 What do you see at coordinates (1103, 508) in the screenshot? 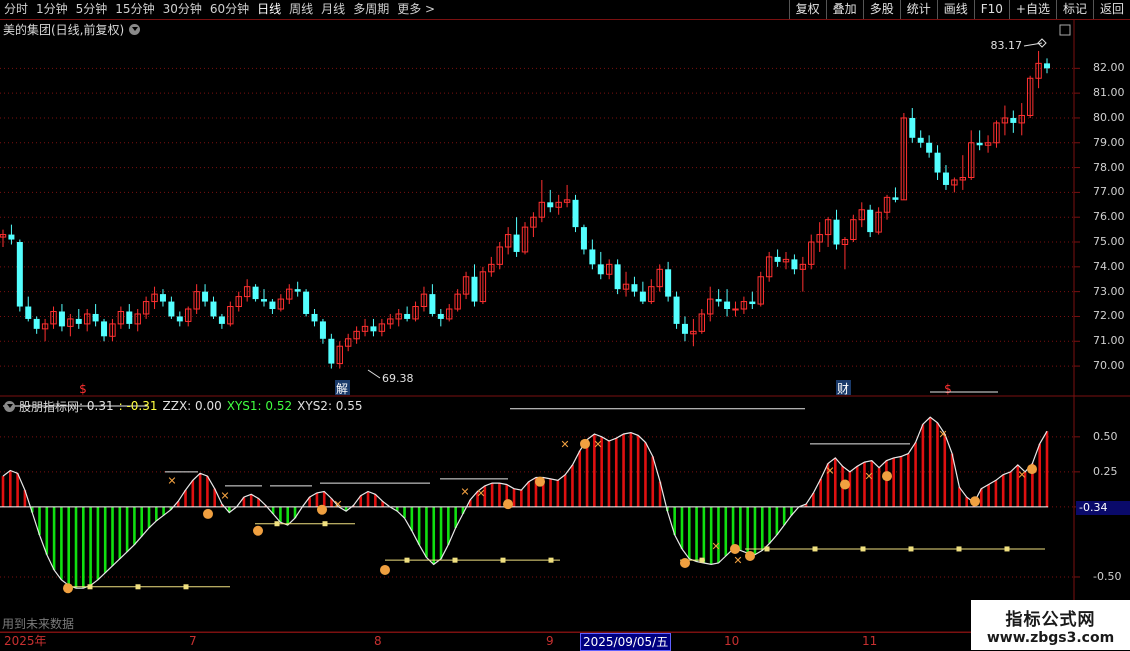
I see `indicator-min-value: -0.34` at bounding box center [1103, 508].